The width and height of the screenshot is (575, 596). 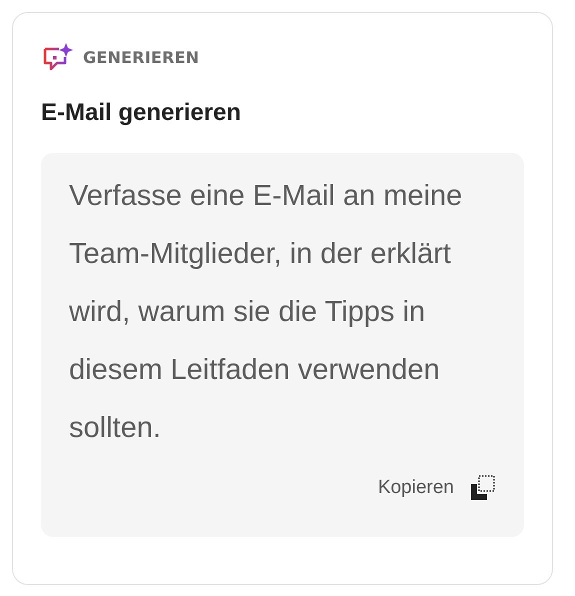 What do you see at coordinates (483, 488) in the screenshot?
I see `copy-icon` at bounding box center [483, 488].